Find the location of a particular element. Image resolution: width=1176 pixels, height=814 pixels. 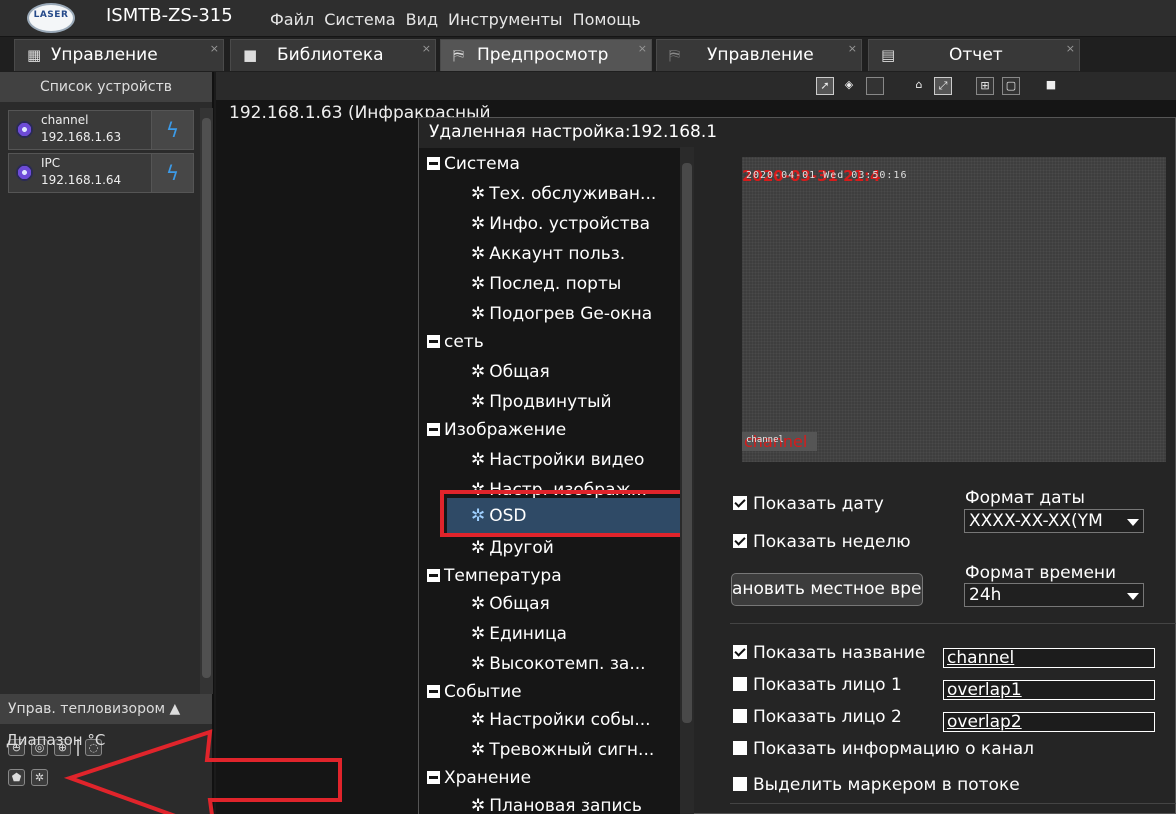

fullscreen-icon: ⤢ is located at coordinates (943, 86).